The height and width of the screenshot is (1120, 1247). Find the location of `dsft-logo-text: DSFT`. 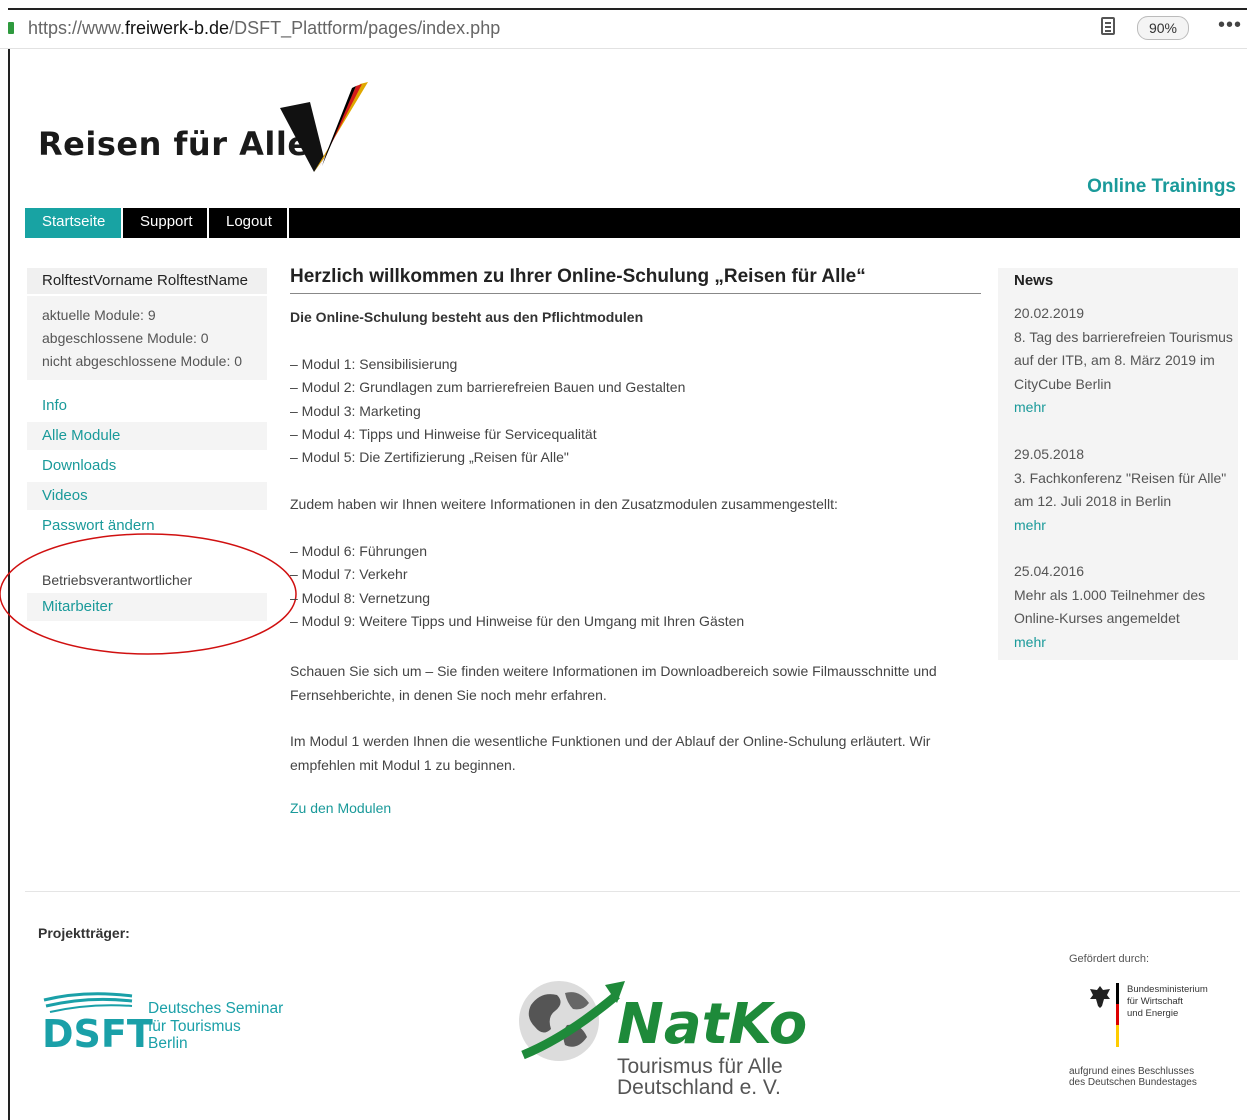

dsft-logo-text: DSFT is located at coordinates (97, 1034).